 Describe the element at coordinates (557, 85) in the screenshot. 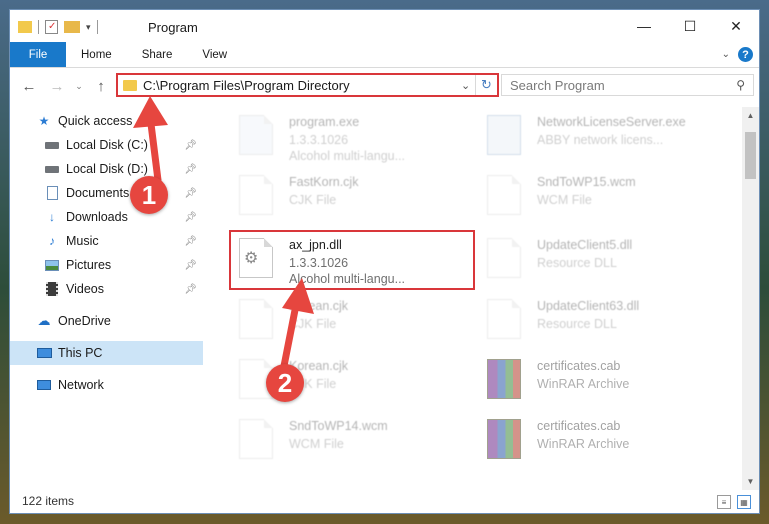

I see `search-placeholder: Search Program` at that location.